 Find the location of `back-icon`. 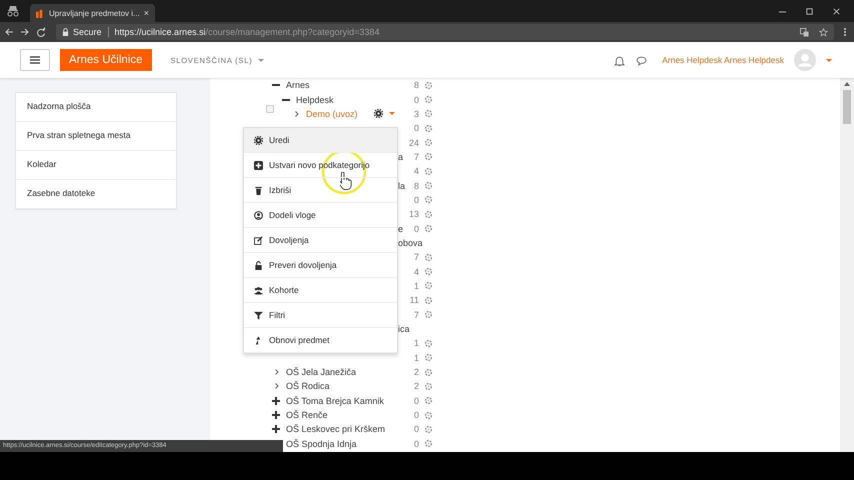

back-icon is located at coordinates (9, 32).